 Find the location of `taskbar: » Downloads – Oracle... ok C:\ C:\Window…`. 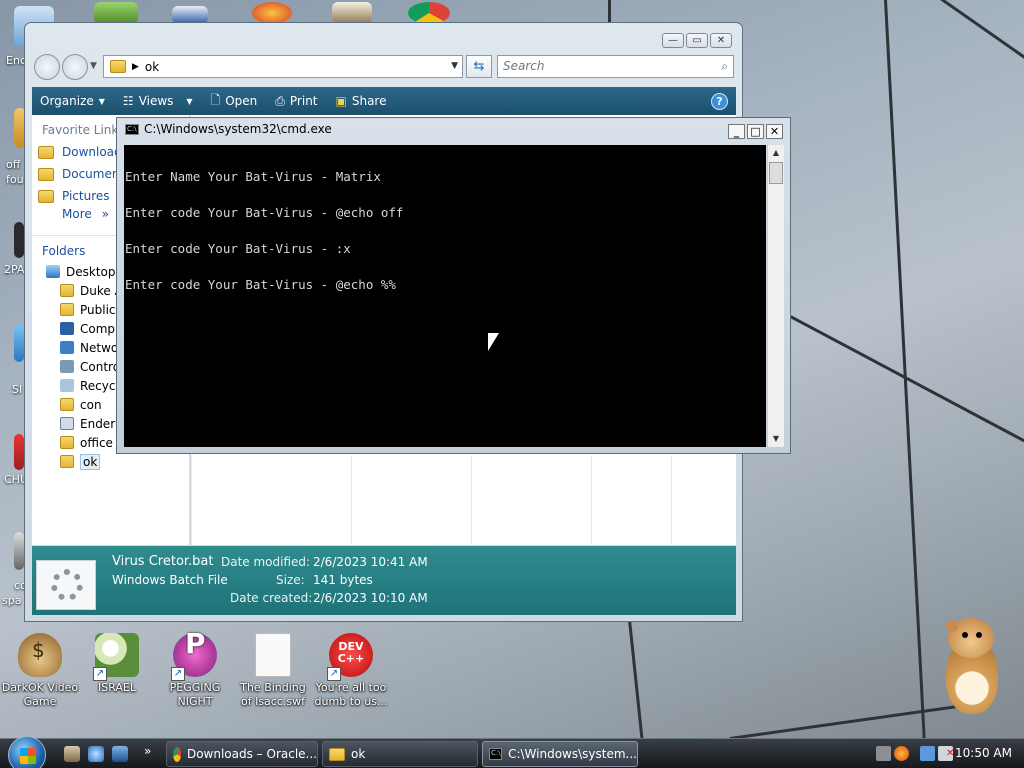

taskbar: » Downloads – Oracle... ok C:\ C:\Window… is located at coordinates (512, 752).